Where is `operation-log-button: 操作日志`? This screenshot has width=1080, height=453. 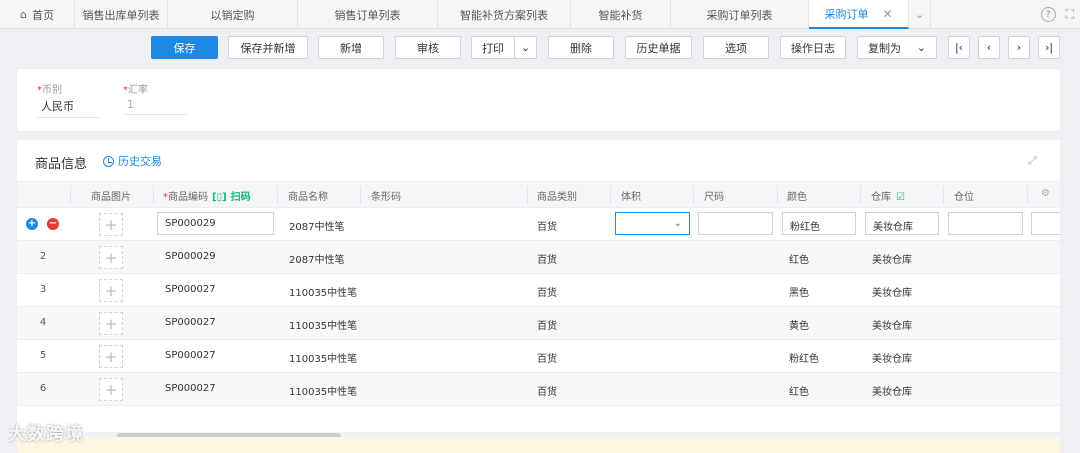 operation-log-button: 操作日志 is located at coordinates (813, 47).